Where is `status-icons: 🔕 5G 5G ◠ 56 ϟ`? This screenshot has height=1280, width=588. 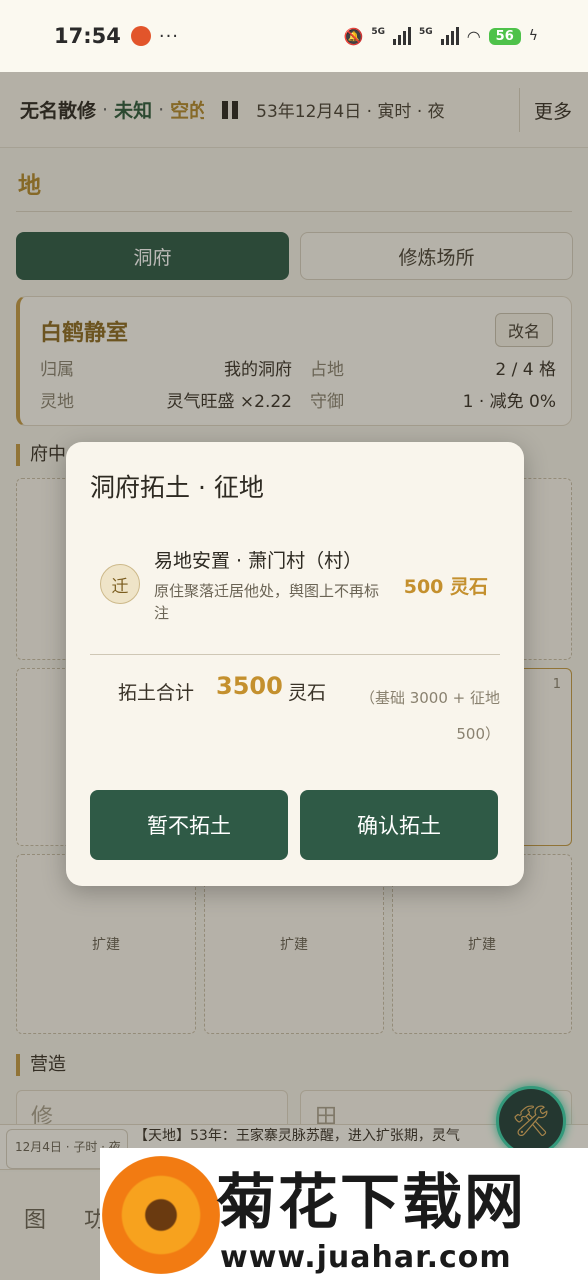 status-icons: 🔕 5G 5G ◠ 56 ϟ is located at coordinates (440, 36).